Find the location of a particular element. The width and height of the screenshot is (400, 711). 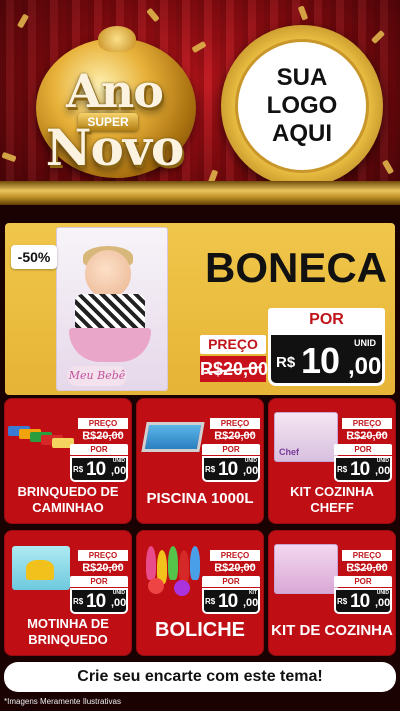

logo-text-line: LOGO is located at coordinates (302, 105).